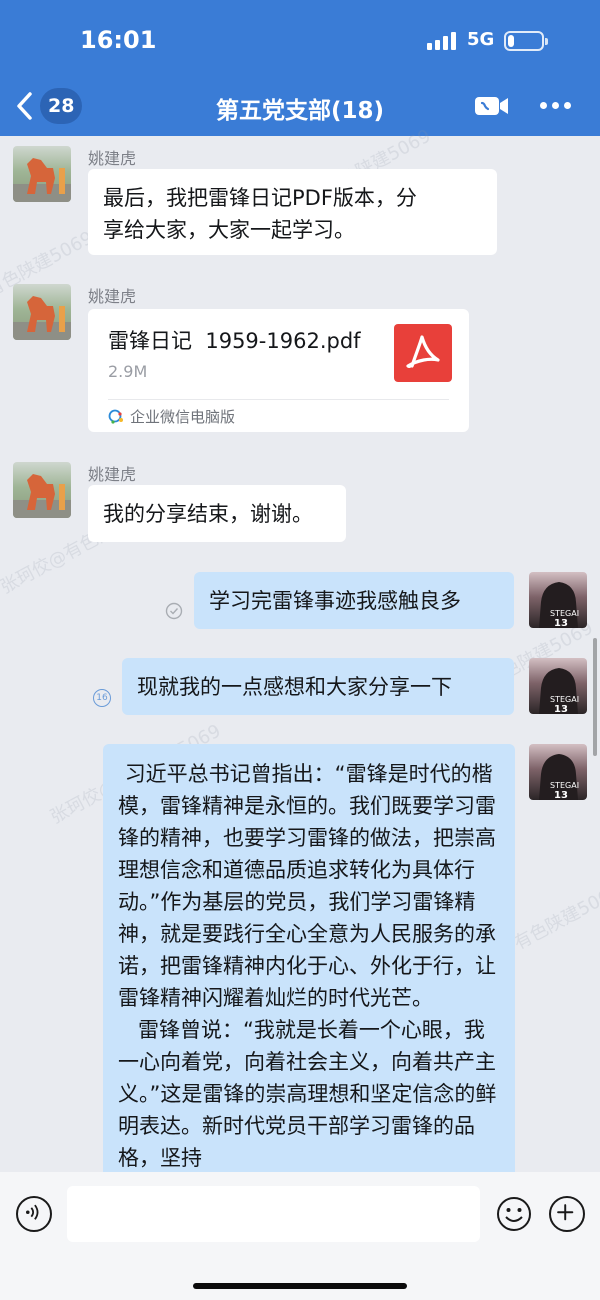 This screenshot has width=600, height=1300. Describe the element at coordinates (102, 698) in the screenshot. I see `read-count-badge: 16` at that location.